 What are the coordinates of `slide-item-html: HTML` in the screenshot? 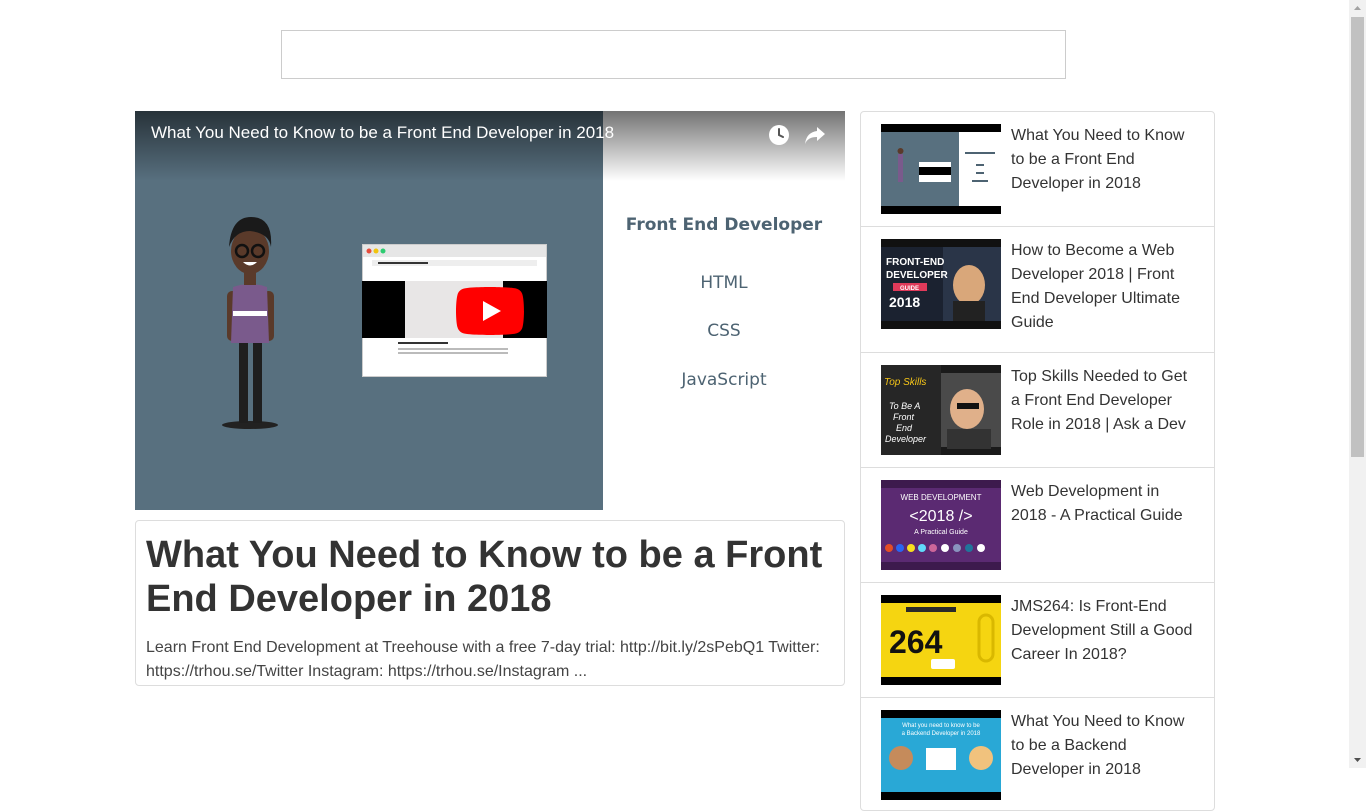 It's located at (724, 283).